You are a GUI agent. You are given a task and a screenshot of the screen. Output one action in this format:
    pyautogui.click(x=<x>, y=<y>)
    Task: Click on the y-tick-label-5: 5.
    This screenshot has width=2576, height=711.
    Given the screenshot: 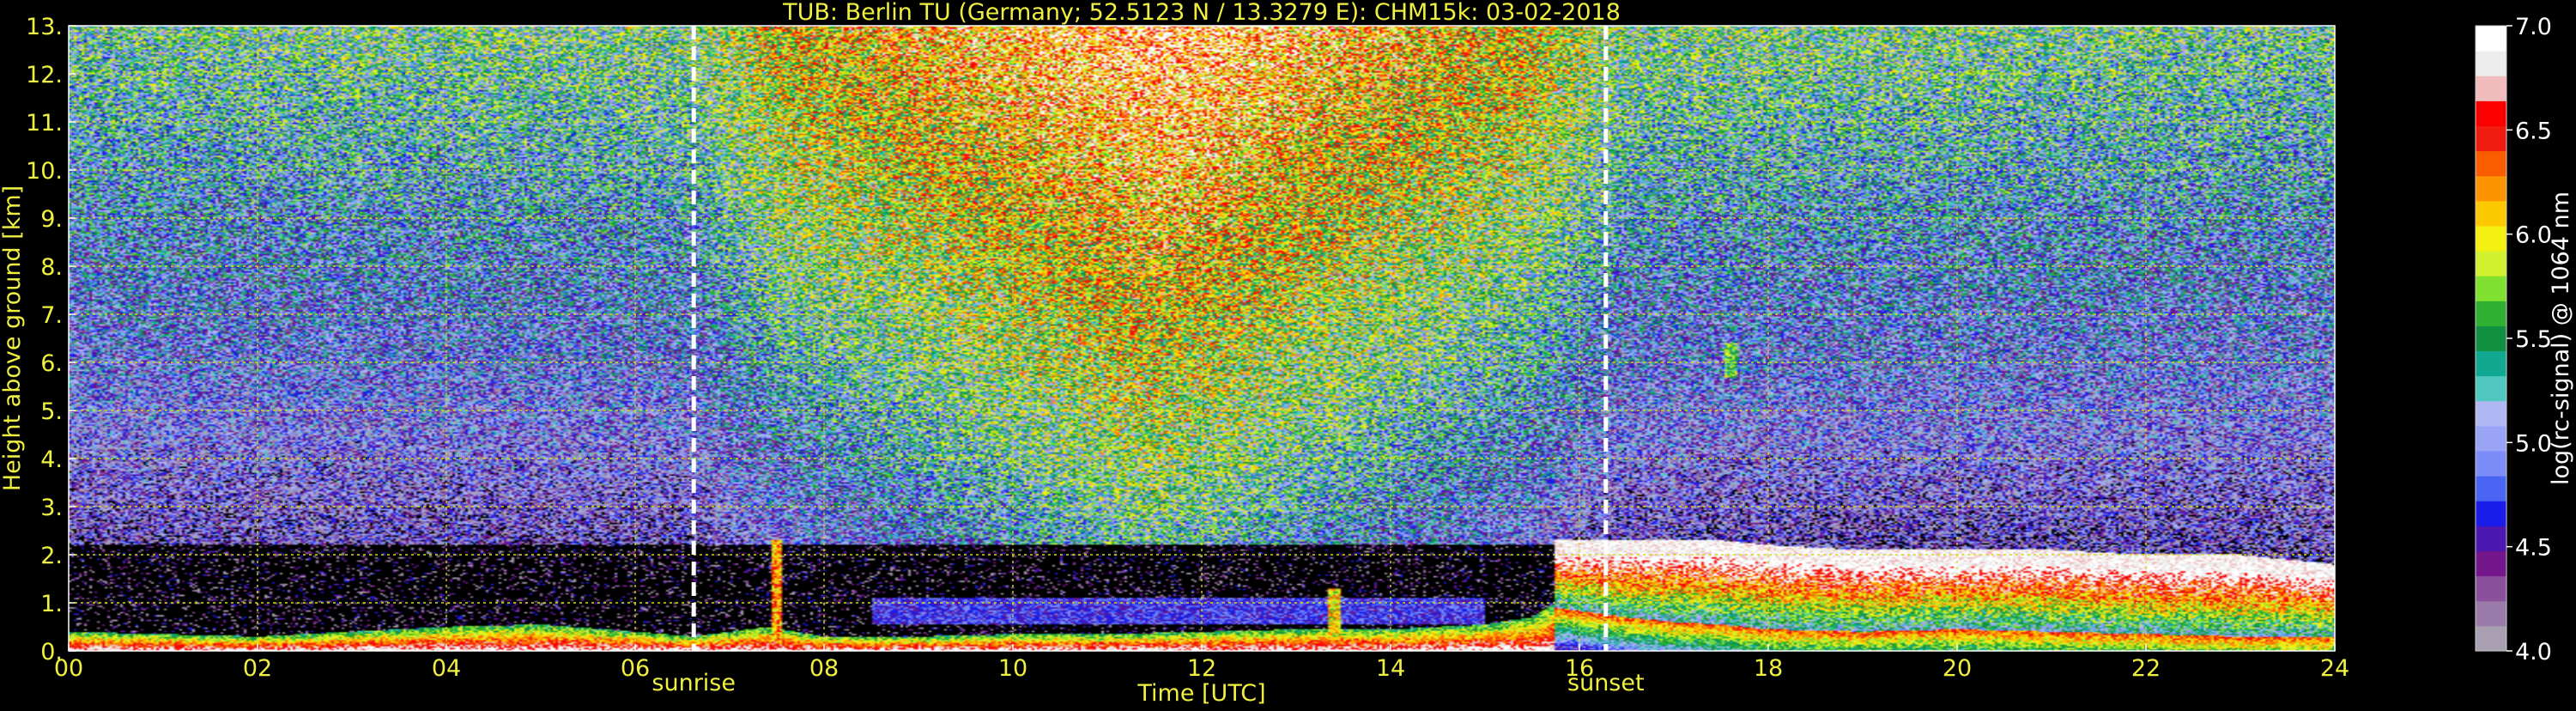 What is the action you would take?
    pyautogui.click(x=51, y=411)
    